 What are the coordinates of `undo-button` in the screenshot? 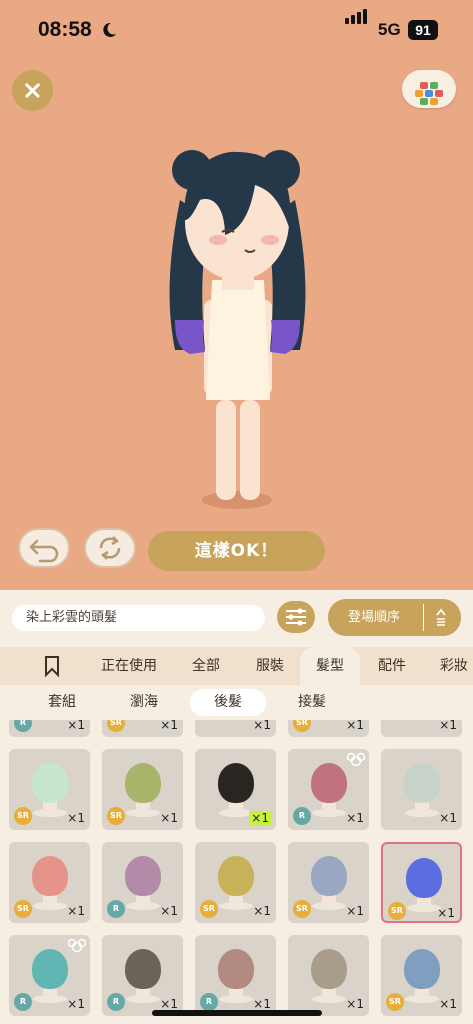 It's located at (44, 548).